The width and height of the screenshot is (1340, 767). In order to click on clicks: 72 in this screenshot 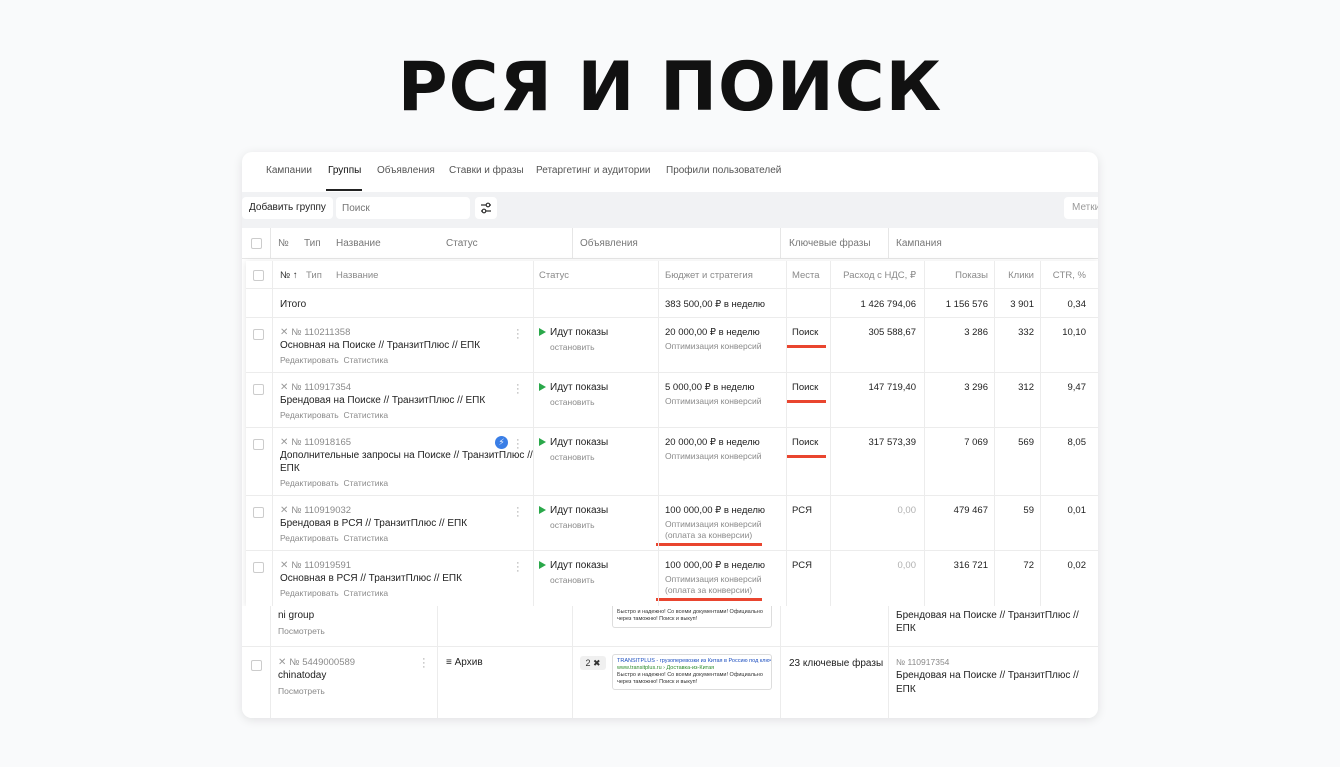, I will do `click(1028, 565)`.